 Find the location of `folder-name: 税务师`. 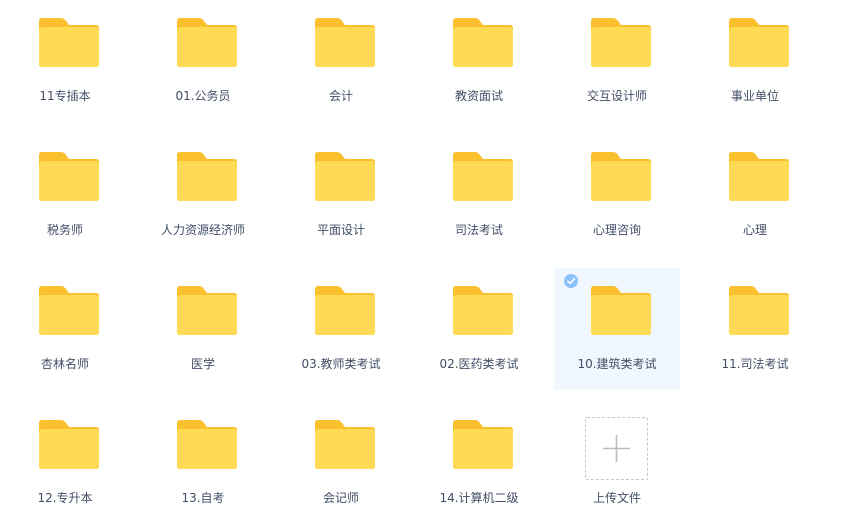

folder-name: 税务师 is located at coordinates (64, 230).